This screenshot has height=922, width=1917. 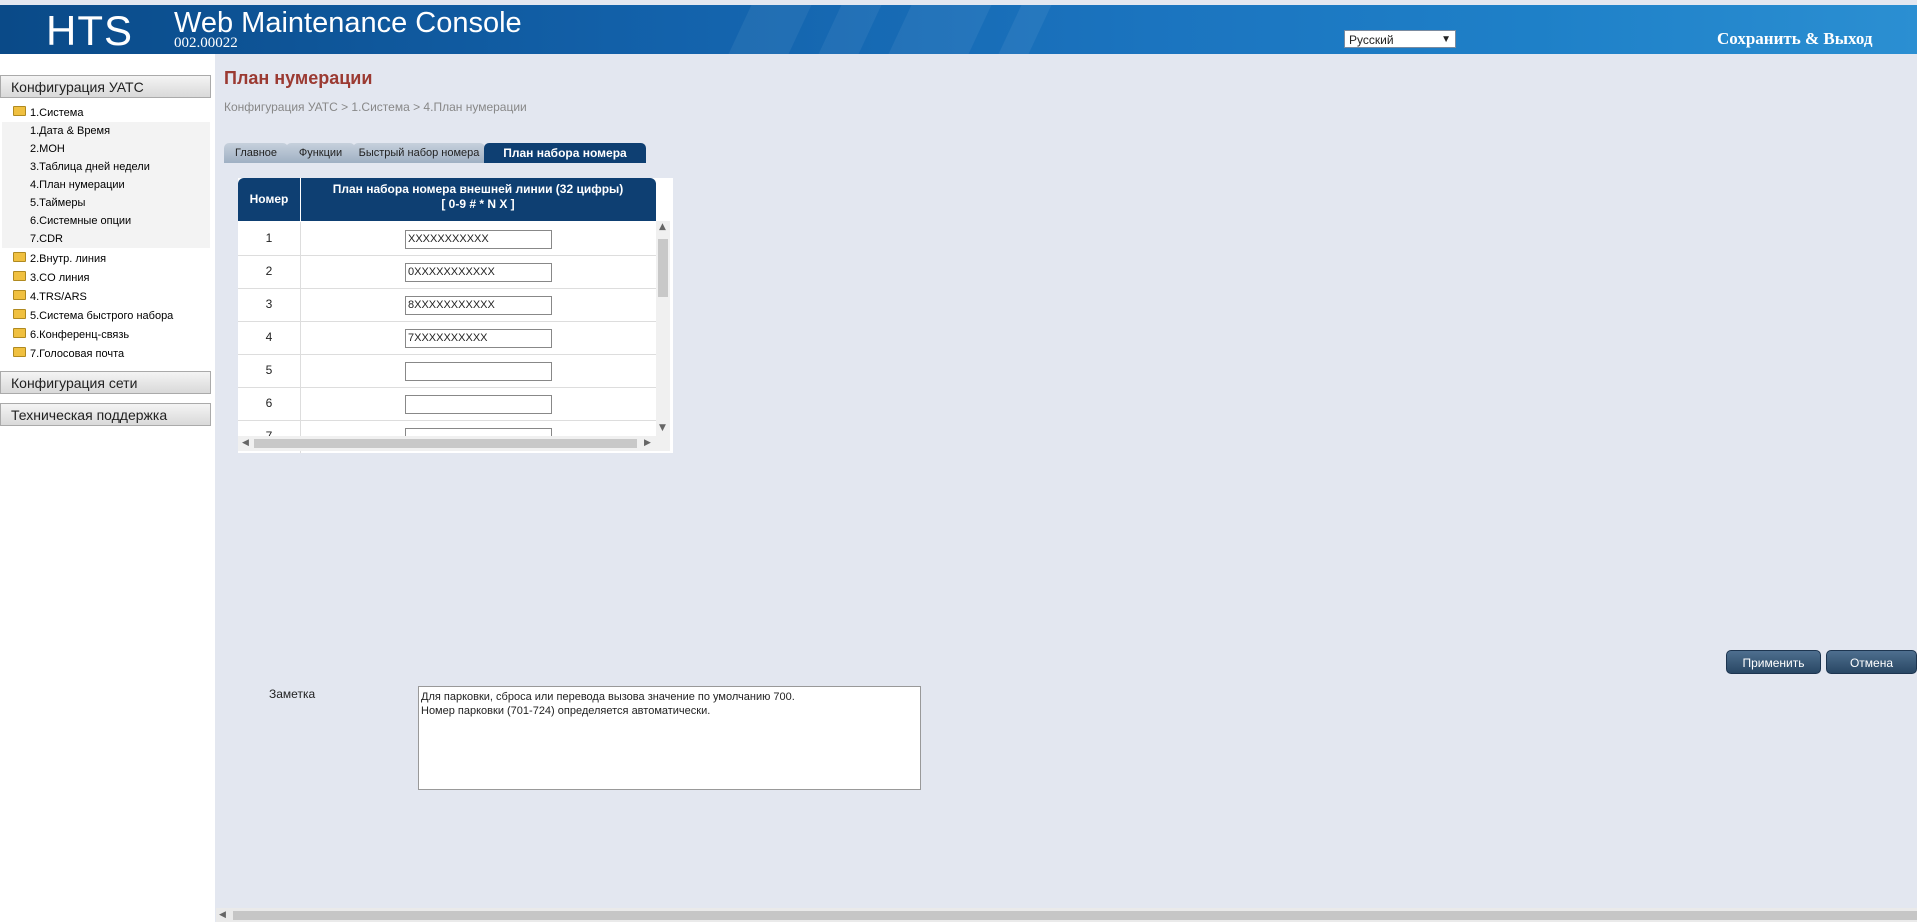 What do you see at coordinates (1400, 39) in the screenshot?
I see `language-select: Русский ▼` at bounding box center [1400, 39].